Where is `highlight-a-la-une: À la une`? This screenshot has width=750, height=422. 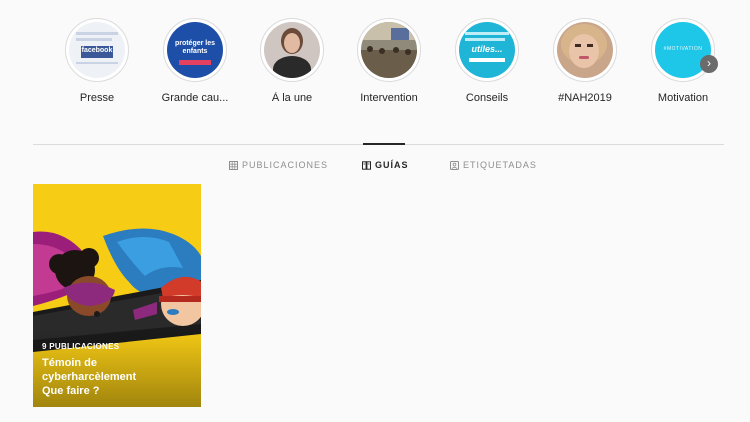
highlight-a-la-une: À la une is located at coordinates (292, 61).